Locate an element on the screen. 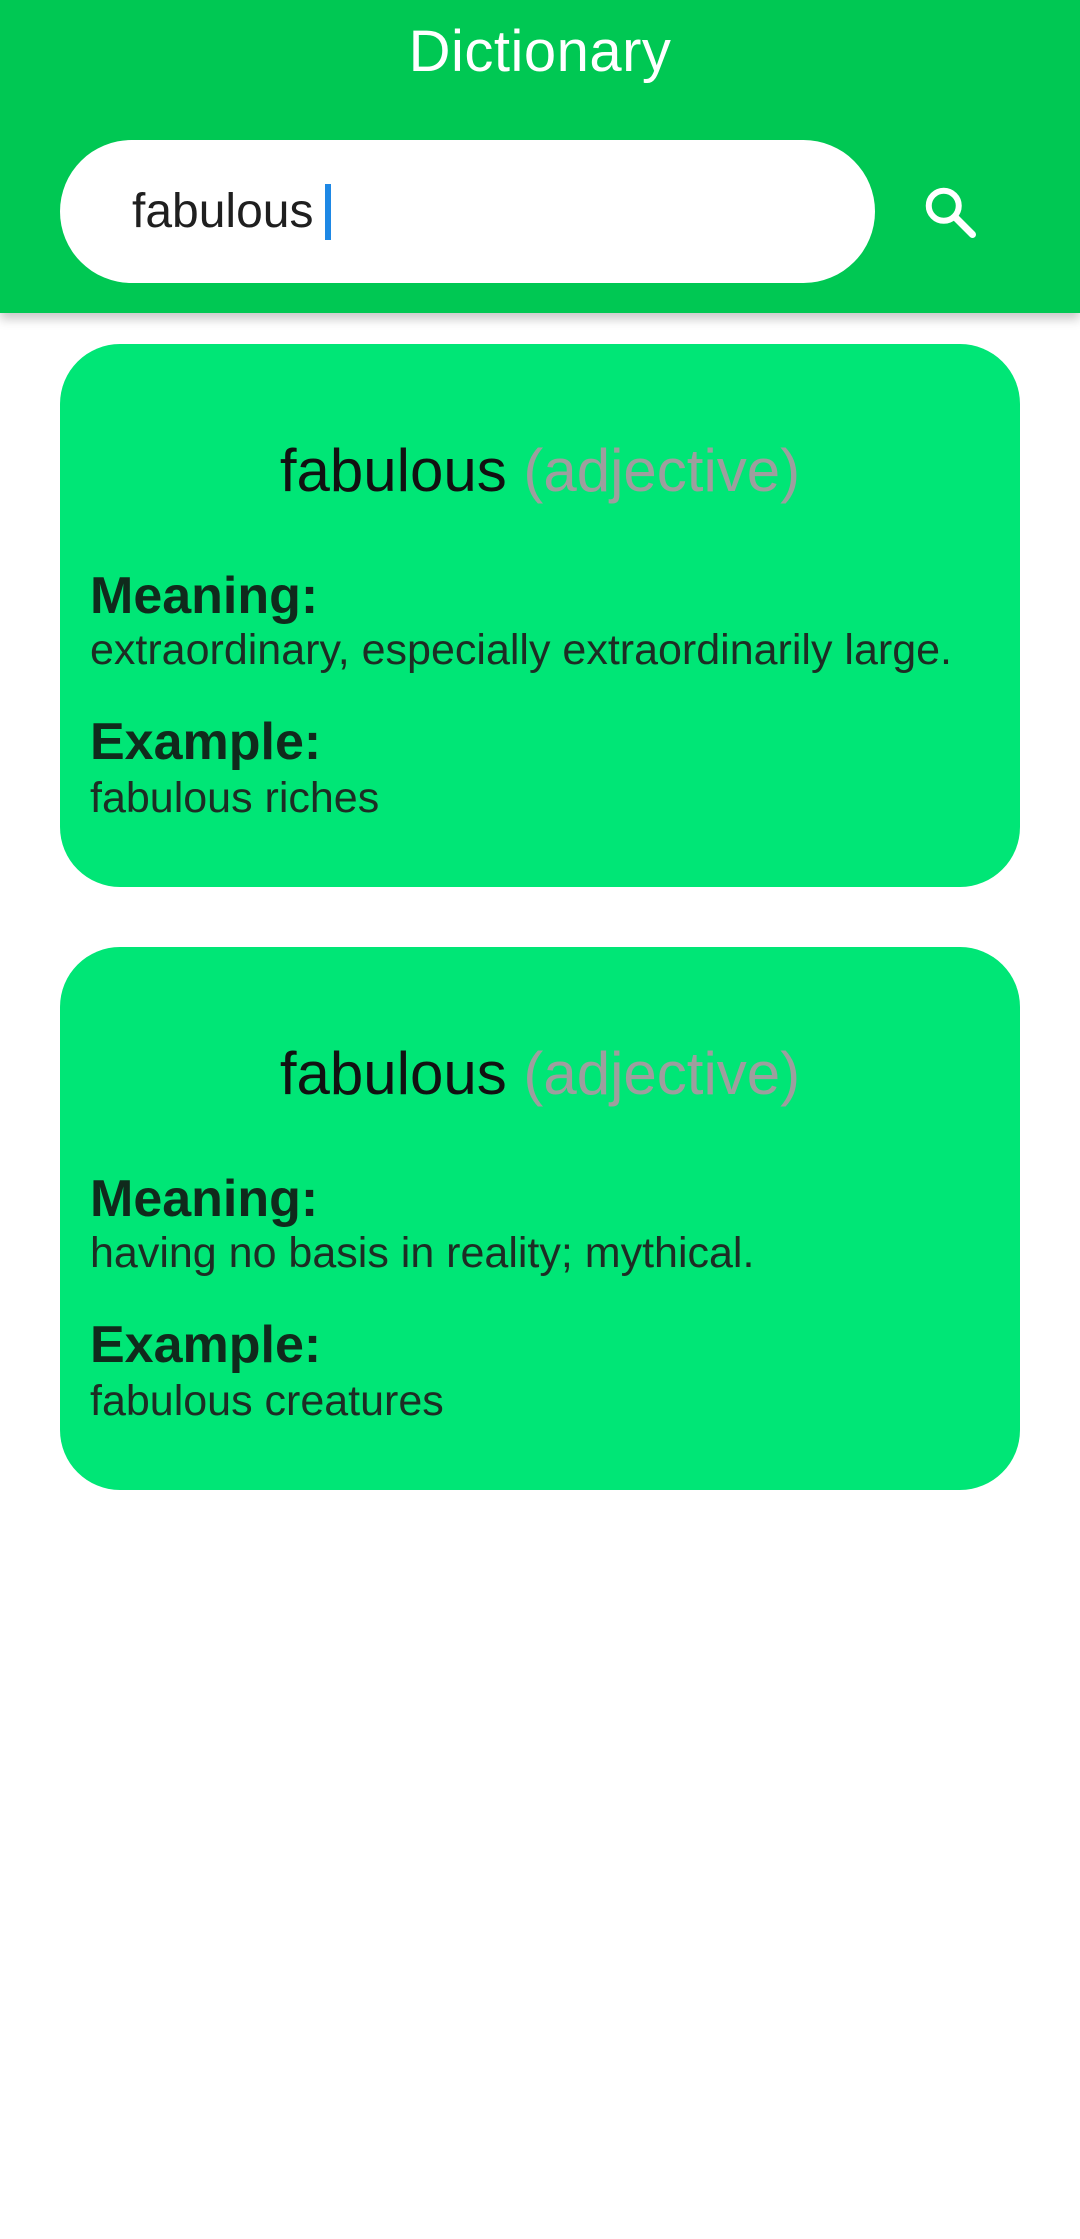 The height and width of the screenshot is (2239, 1080). search-input: fabulous is located at coordinates (467, 211).